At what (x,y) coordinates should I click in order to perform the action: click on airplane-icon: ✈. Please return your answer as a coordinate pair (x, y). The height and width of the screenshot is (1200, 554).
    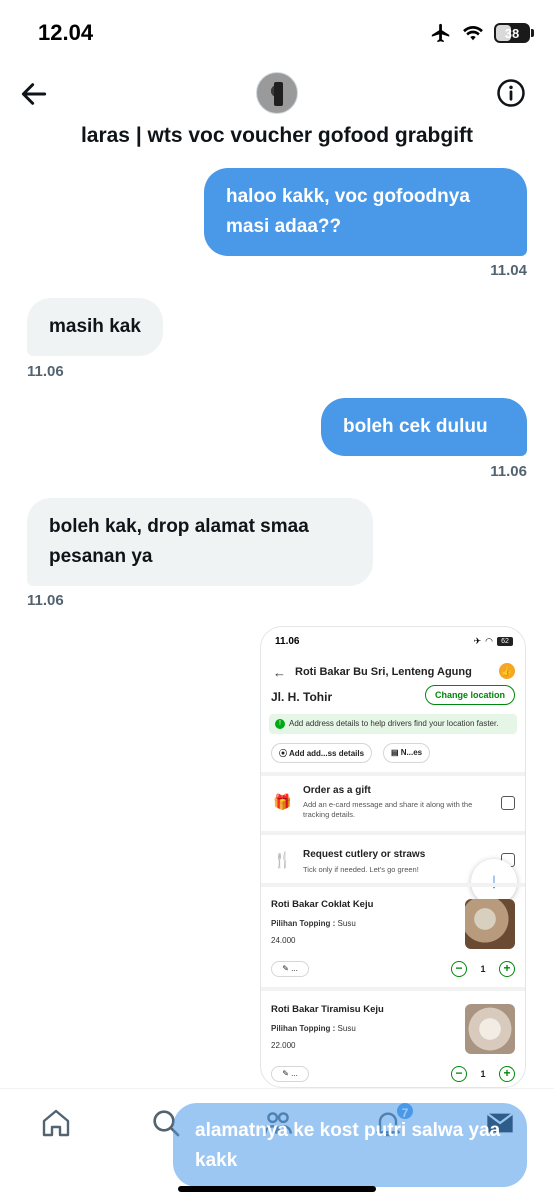
    Looking at the image, I should click on (477, 641).